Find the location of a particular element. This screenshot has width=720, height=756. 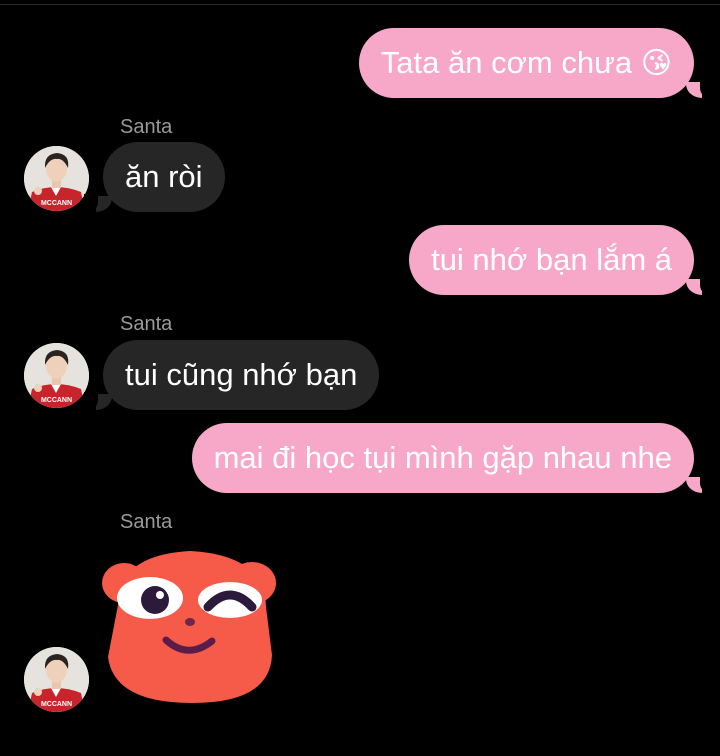

message-text: ăn ròi is located at coordinates (164, 176).